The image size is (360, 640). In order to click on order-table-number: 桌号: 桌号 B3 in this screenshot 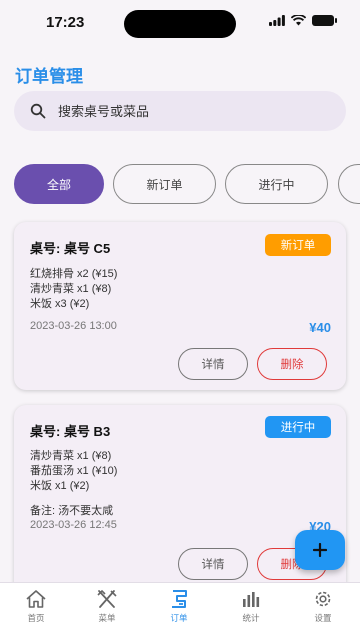, I will do `click(70, 431)`.